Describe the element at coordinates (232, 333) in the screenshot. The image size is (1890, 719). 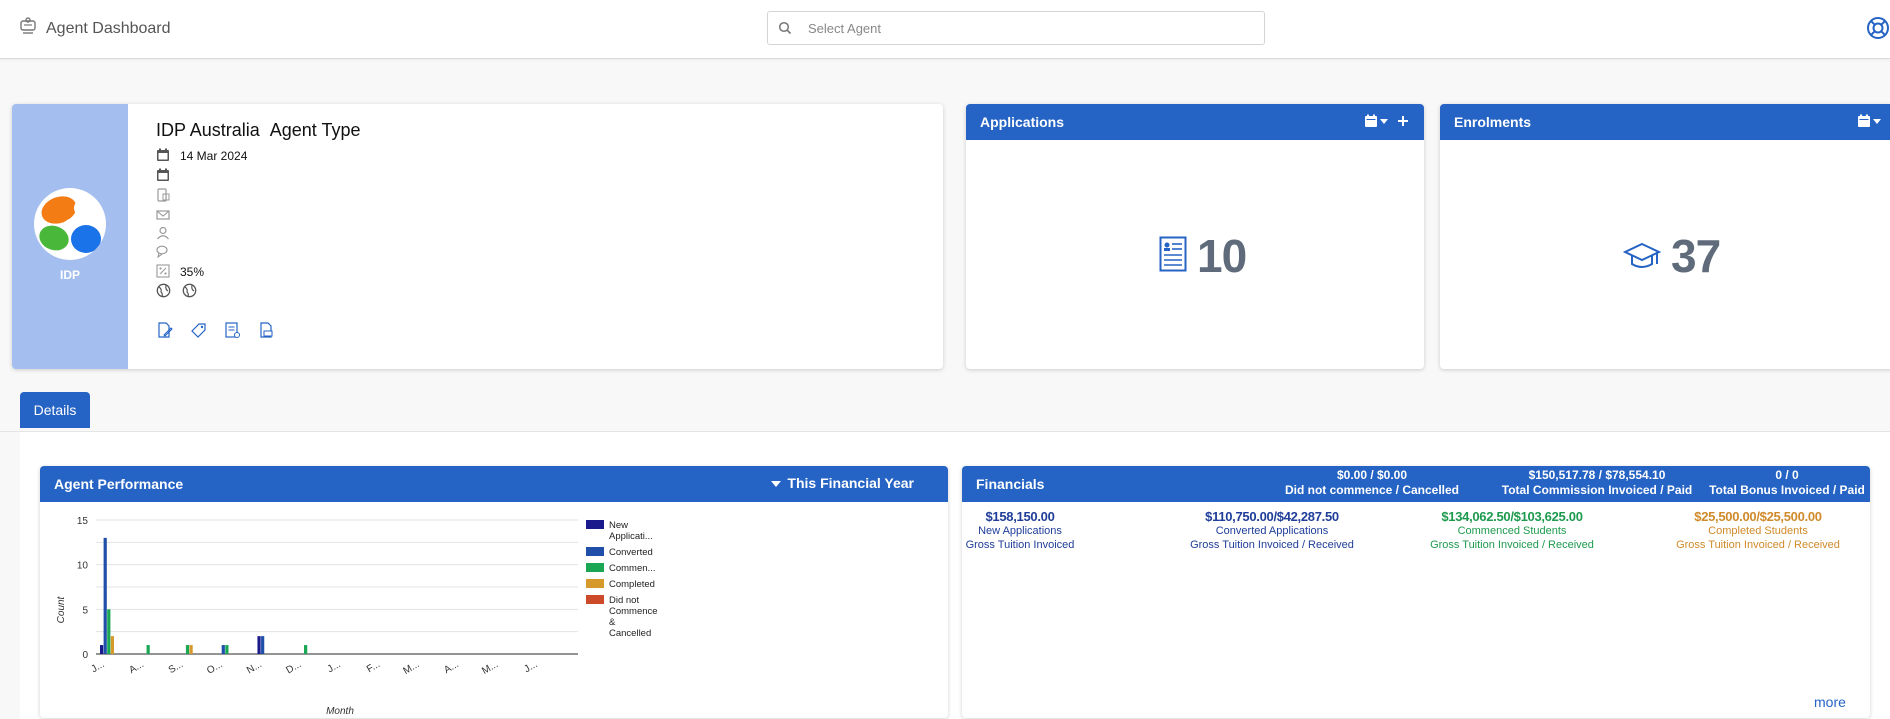
I see `report-icon` at that location.